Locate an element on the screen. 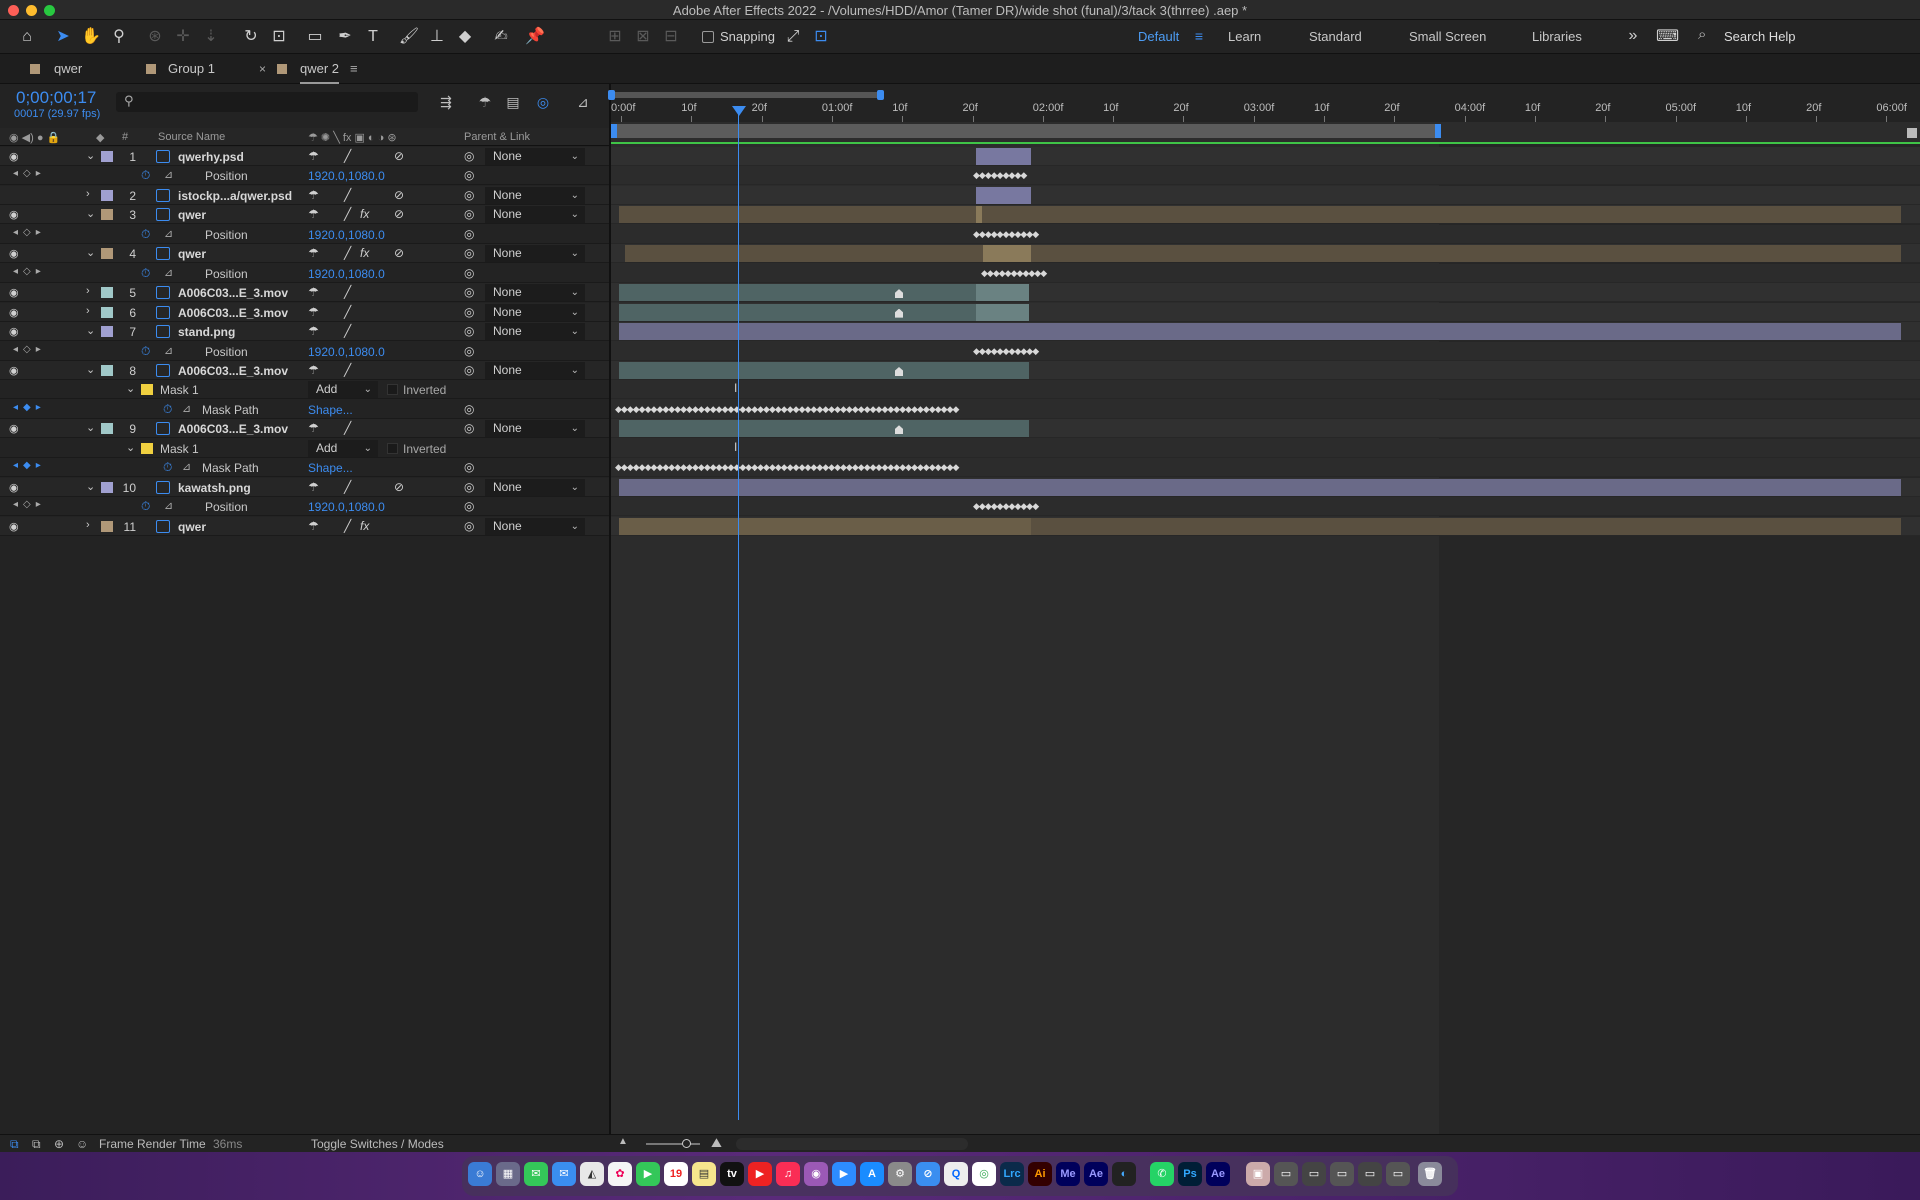 Image resolution: width=1920 pixels, height=1200 pixels. shy-layers-icon: ☂ is located at coordinates (485, 102).